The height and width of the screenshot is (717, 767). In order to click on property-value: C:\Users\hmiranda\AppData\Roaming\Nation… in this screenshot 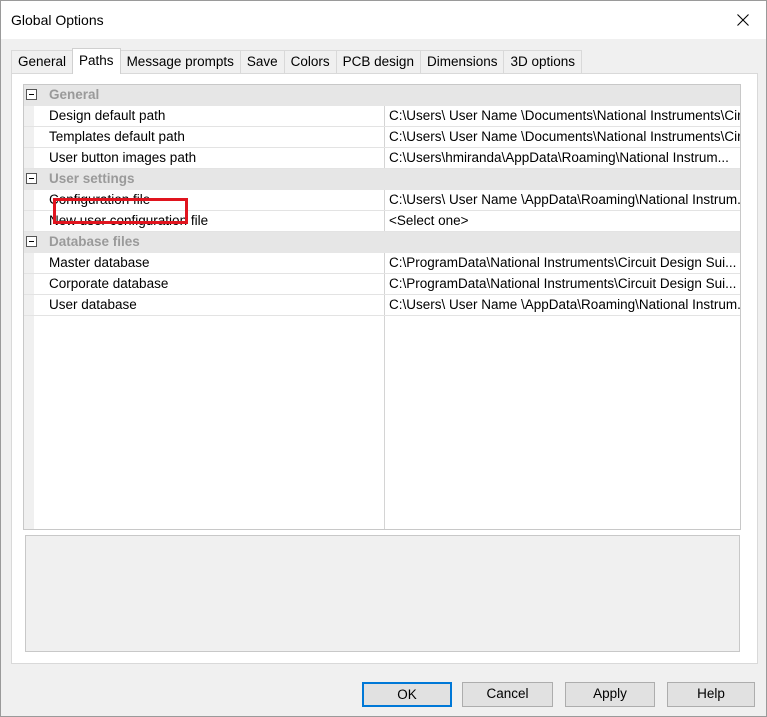, I will do `click(564, 157)`.